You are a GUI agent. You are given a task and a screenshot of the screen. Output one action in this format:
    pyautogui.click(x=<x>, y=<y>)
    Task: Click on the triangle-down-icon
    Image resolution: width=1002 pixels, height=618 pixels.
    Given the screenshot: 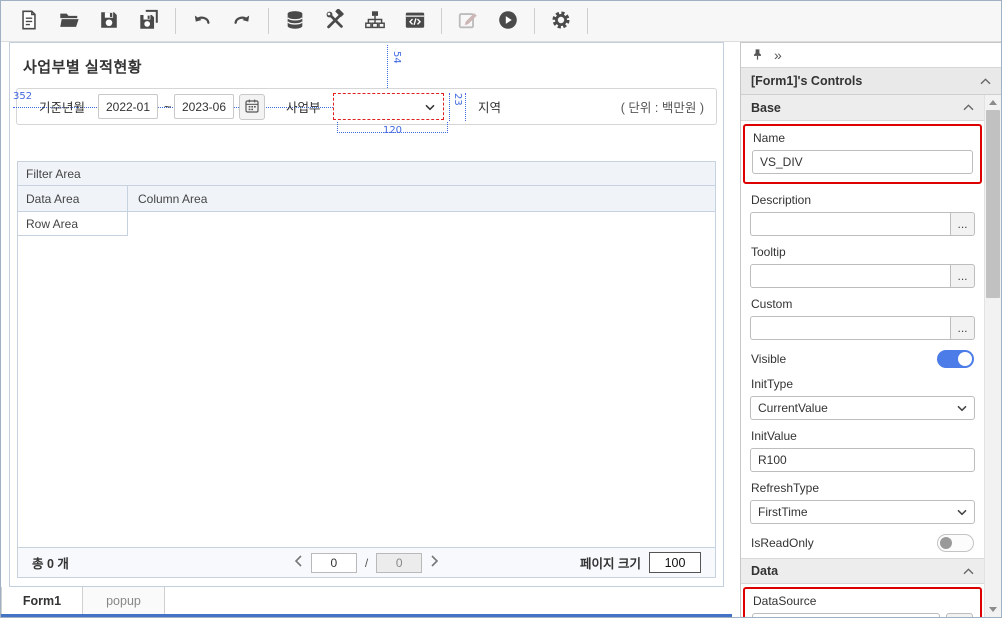 What is the action you would take?
    pyautogui.click(x=993, y=609)
    